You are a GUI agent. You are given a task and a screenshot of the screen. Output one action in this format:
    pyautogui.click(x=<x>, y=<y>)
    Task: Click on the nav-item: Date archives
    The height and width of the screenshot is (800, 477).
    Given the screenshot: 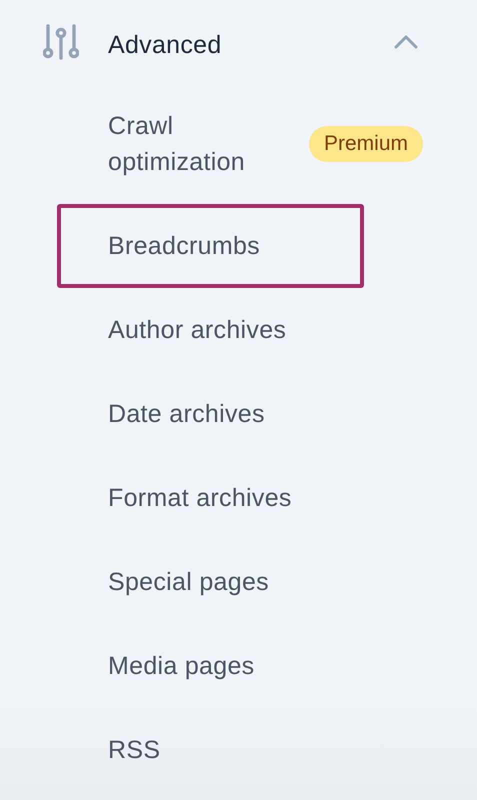 What is the action you would take?
    pyautogui.click(x=210, y=414)
    